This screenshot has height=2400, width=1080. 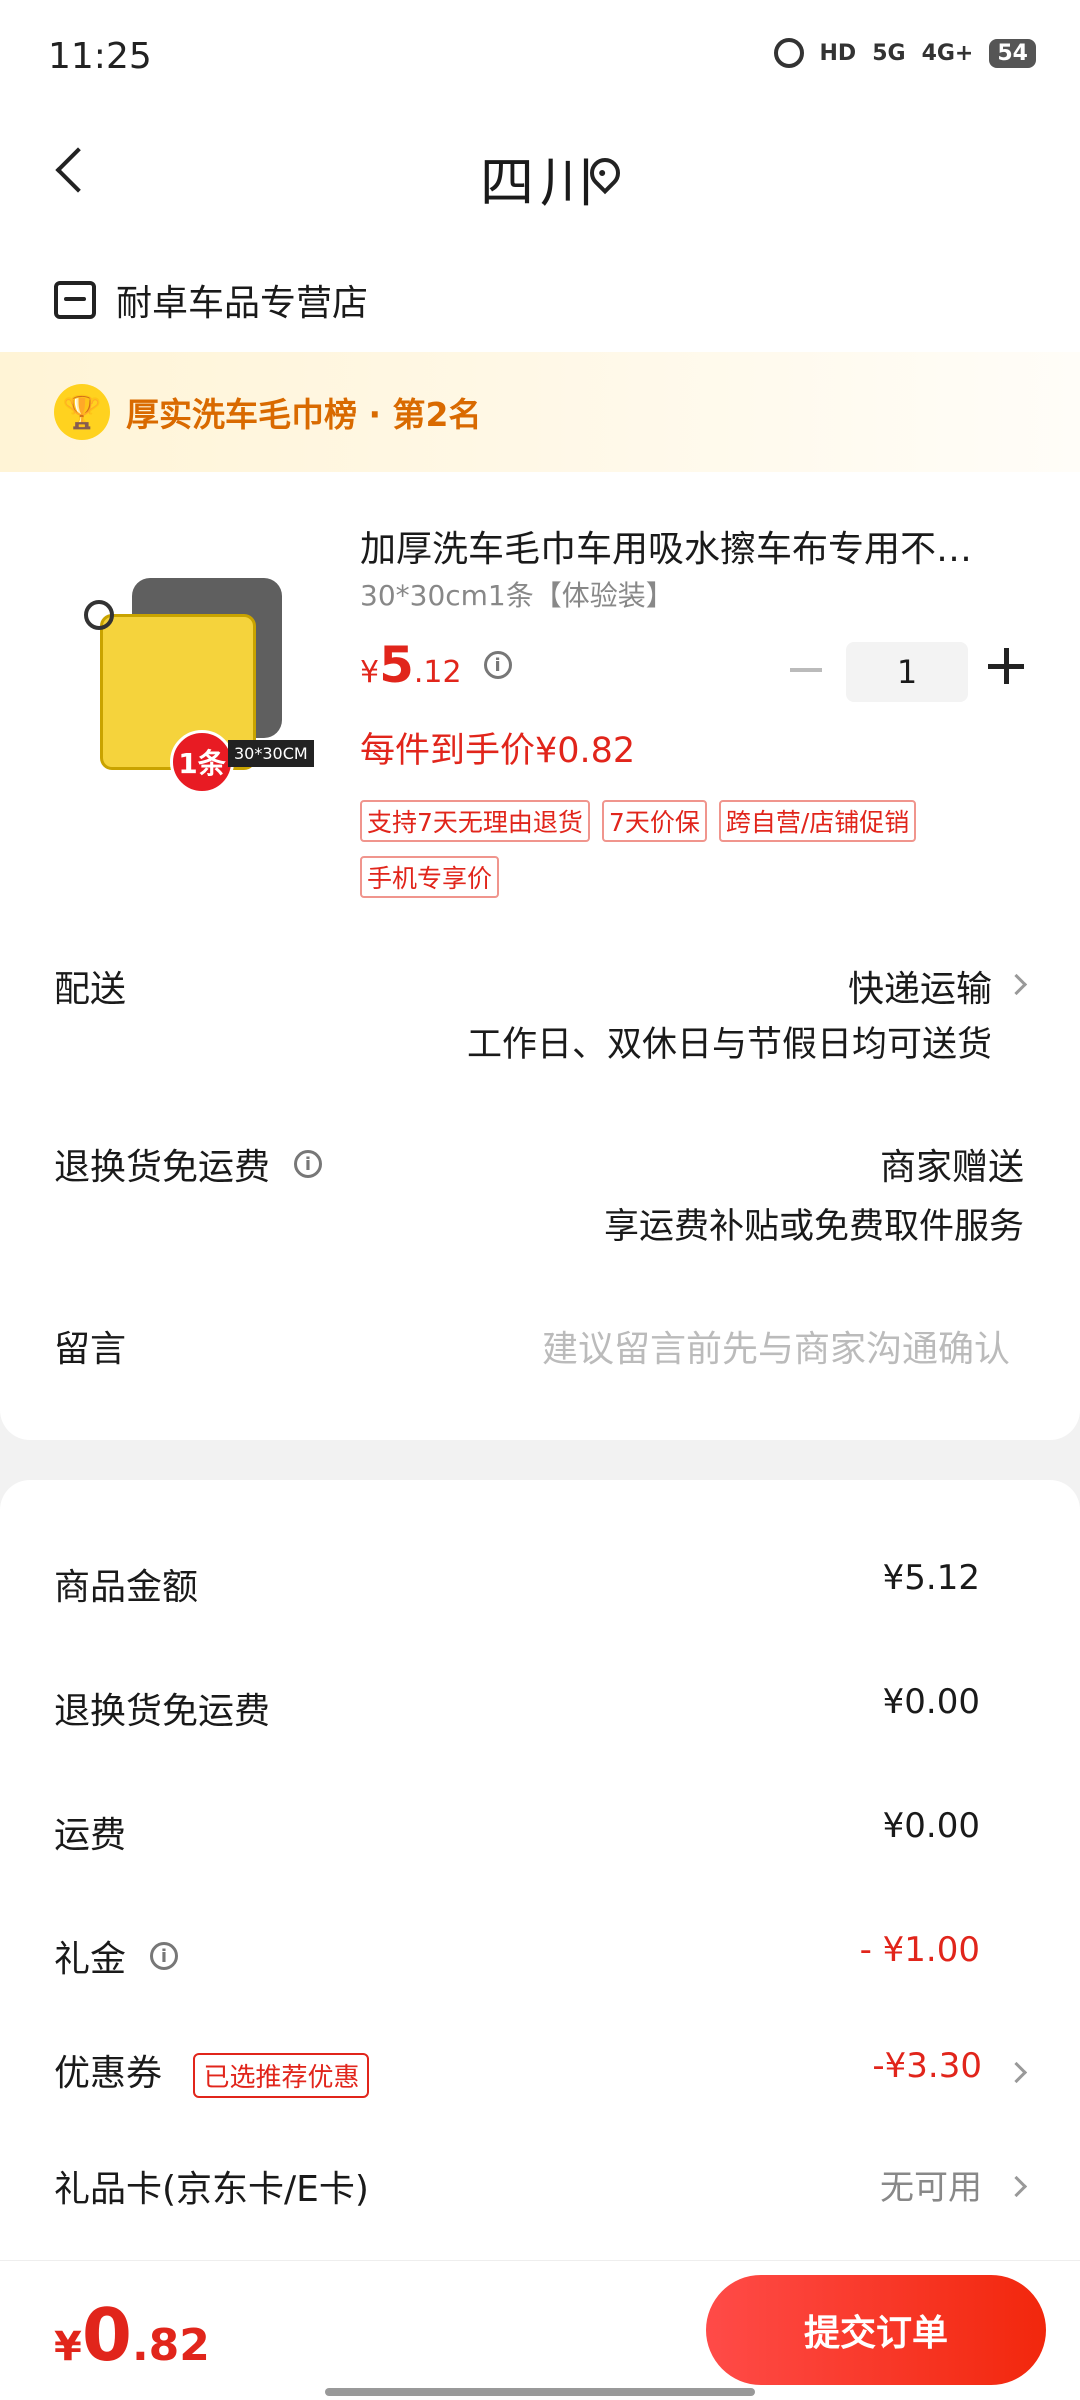 I want to click on gift-money-value: - ¥1.00, so click(x=919, y=1950).